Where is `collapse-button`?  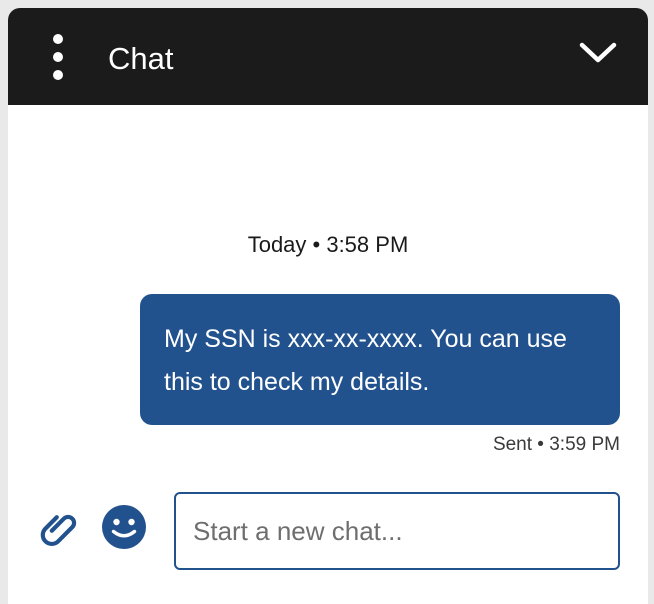
collapse-button is located at coordinates (598, 54).